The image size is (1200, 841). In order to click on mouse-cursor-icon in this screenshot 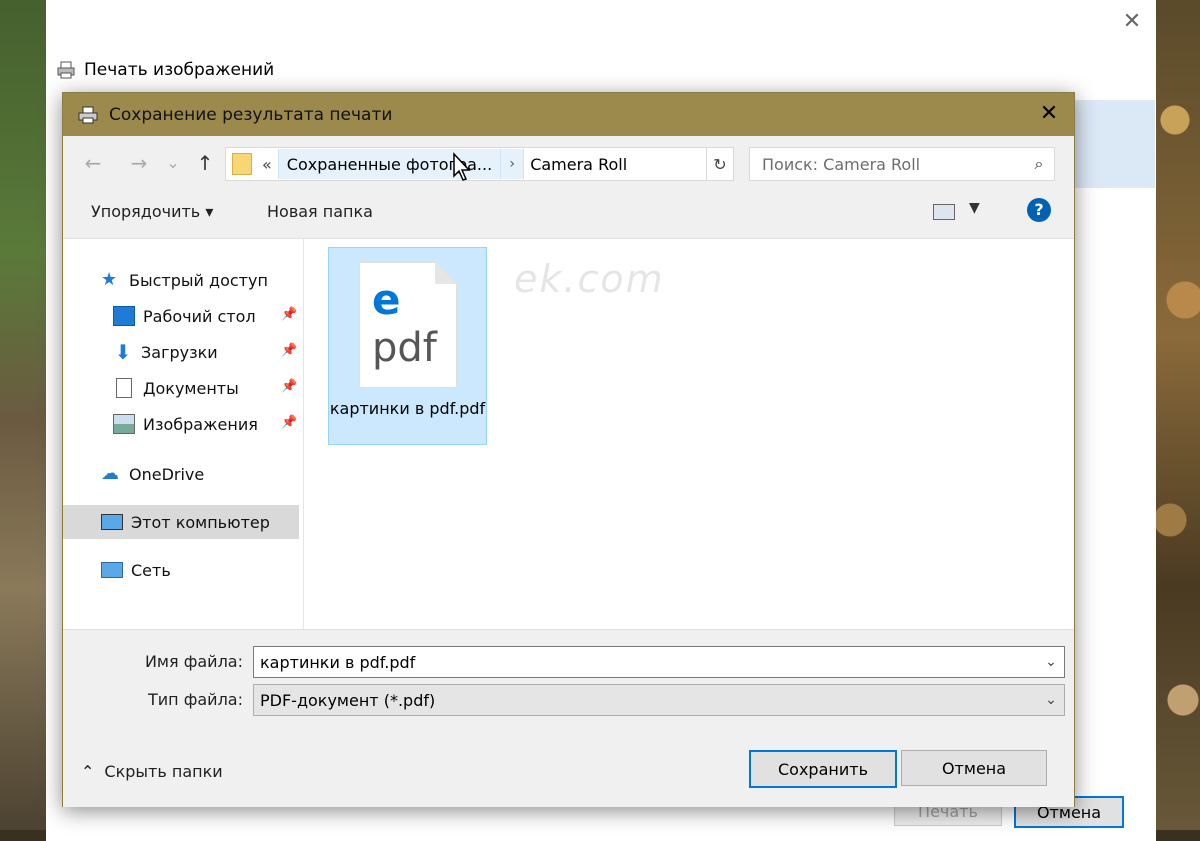, I will do `click(462, 166)`.